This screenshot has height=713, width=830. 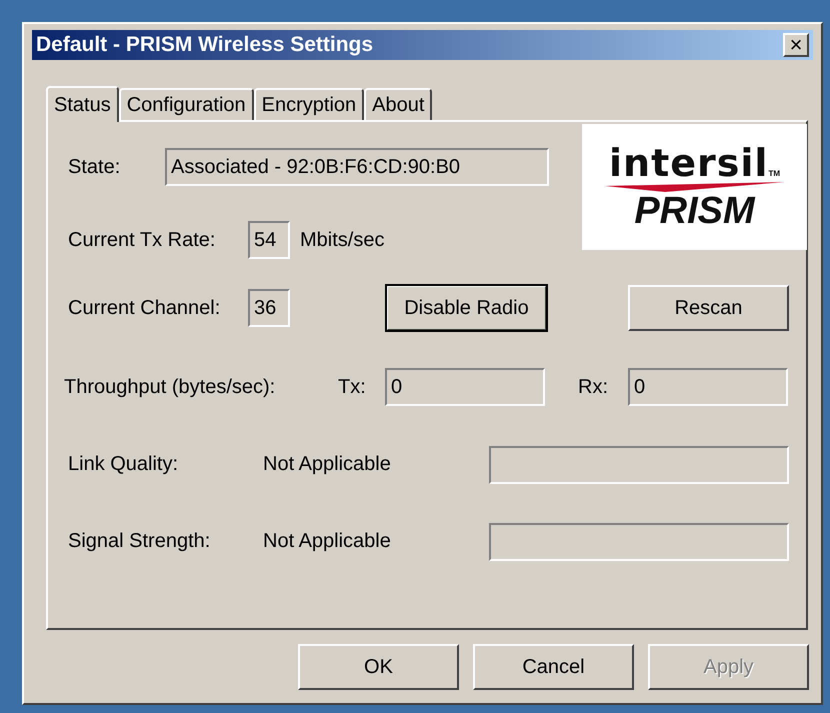 I want to click on meter-label: Link Quality:, so click(x=124, y=464).